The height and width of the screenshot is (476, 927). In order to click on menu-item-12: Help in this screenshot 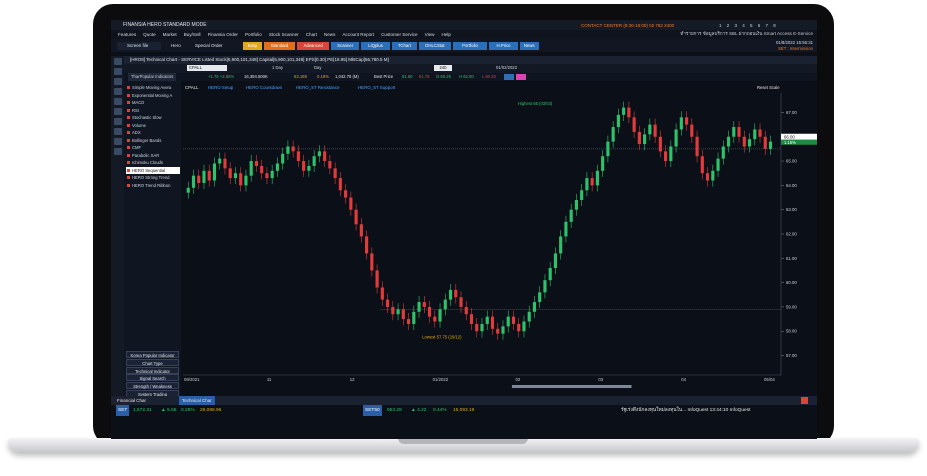, I will do `click(446, 34)`.